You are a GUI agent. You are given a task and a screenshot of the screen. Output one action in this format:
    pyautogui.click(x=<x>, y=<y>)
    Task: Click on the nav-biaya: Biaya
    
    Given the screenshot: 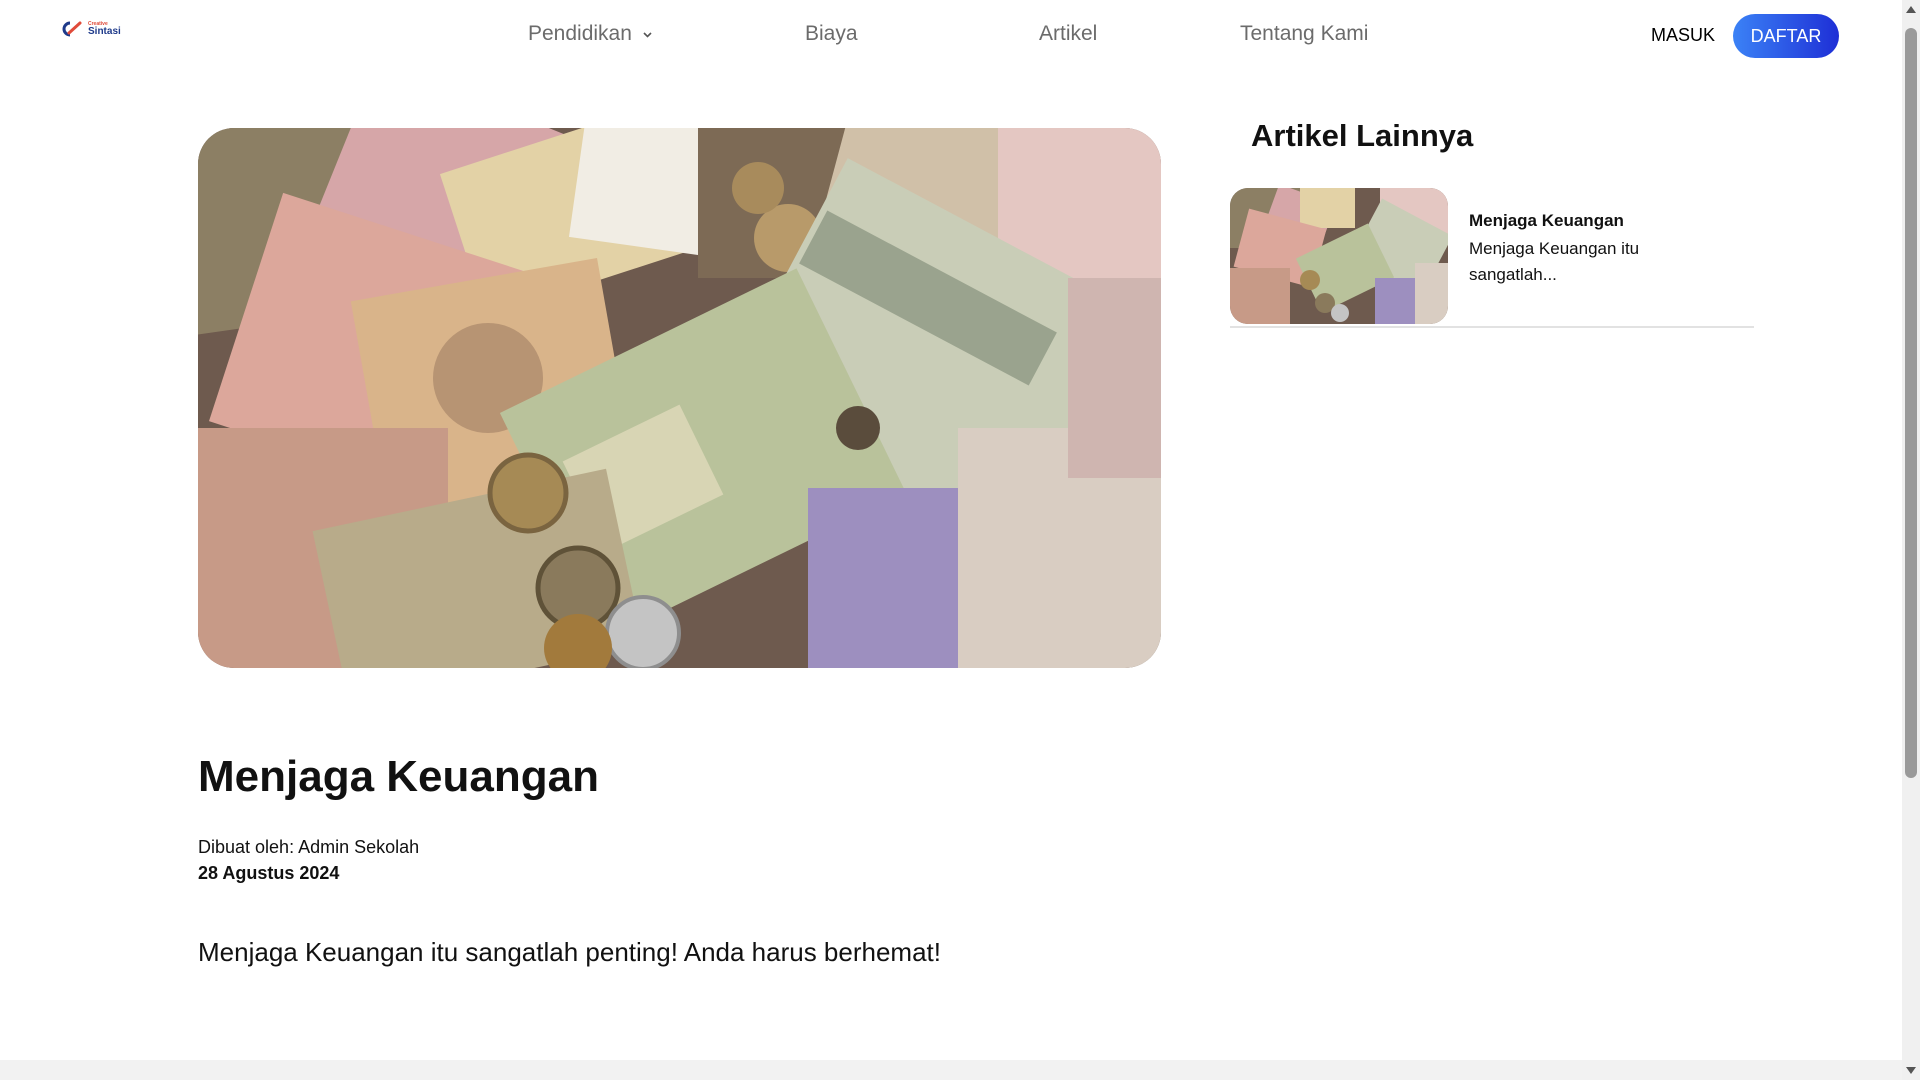 What is the action you would take?
    pyautogui.click(x=831, y=34)
    